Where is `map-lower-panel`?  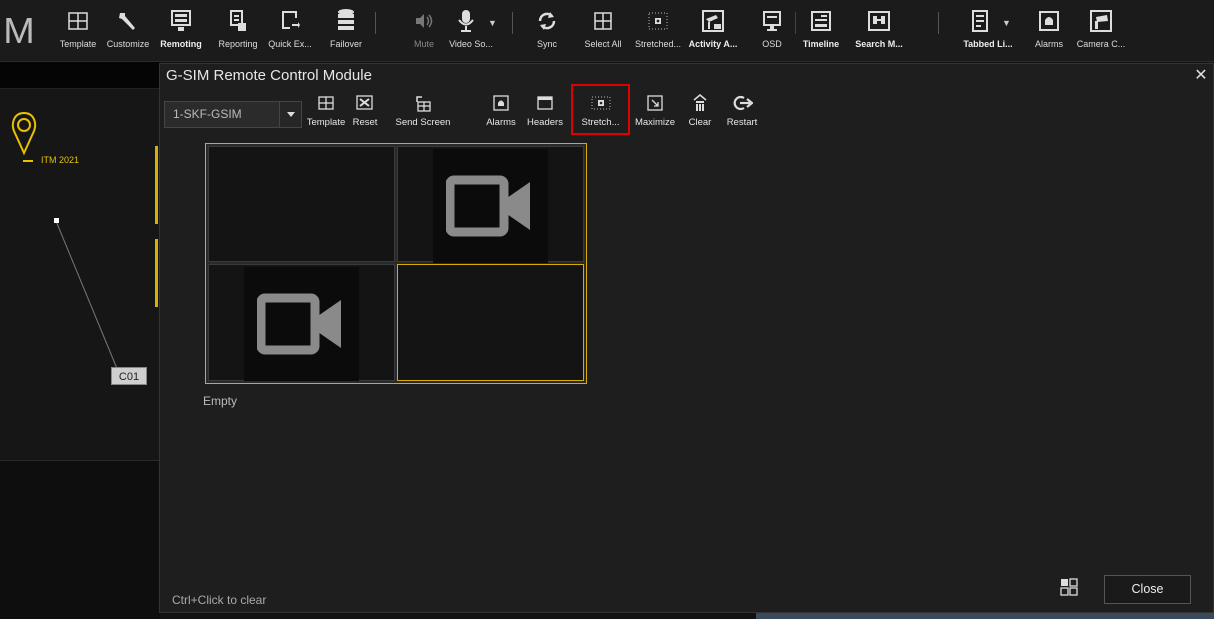 map-lower-panel is located at coordinates (80, 539).